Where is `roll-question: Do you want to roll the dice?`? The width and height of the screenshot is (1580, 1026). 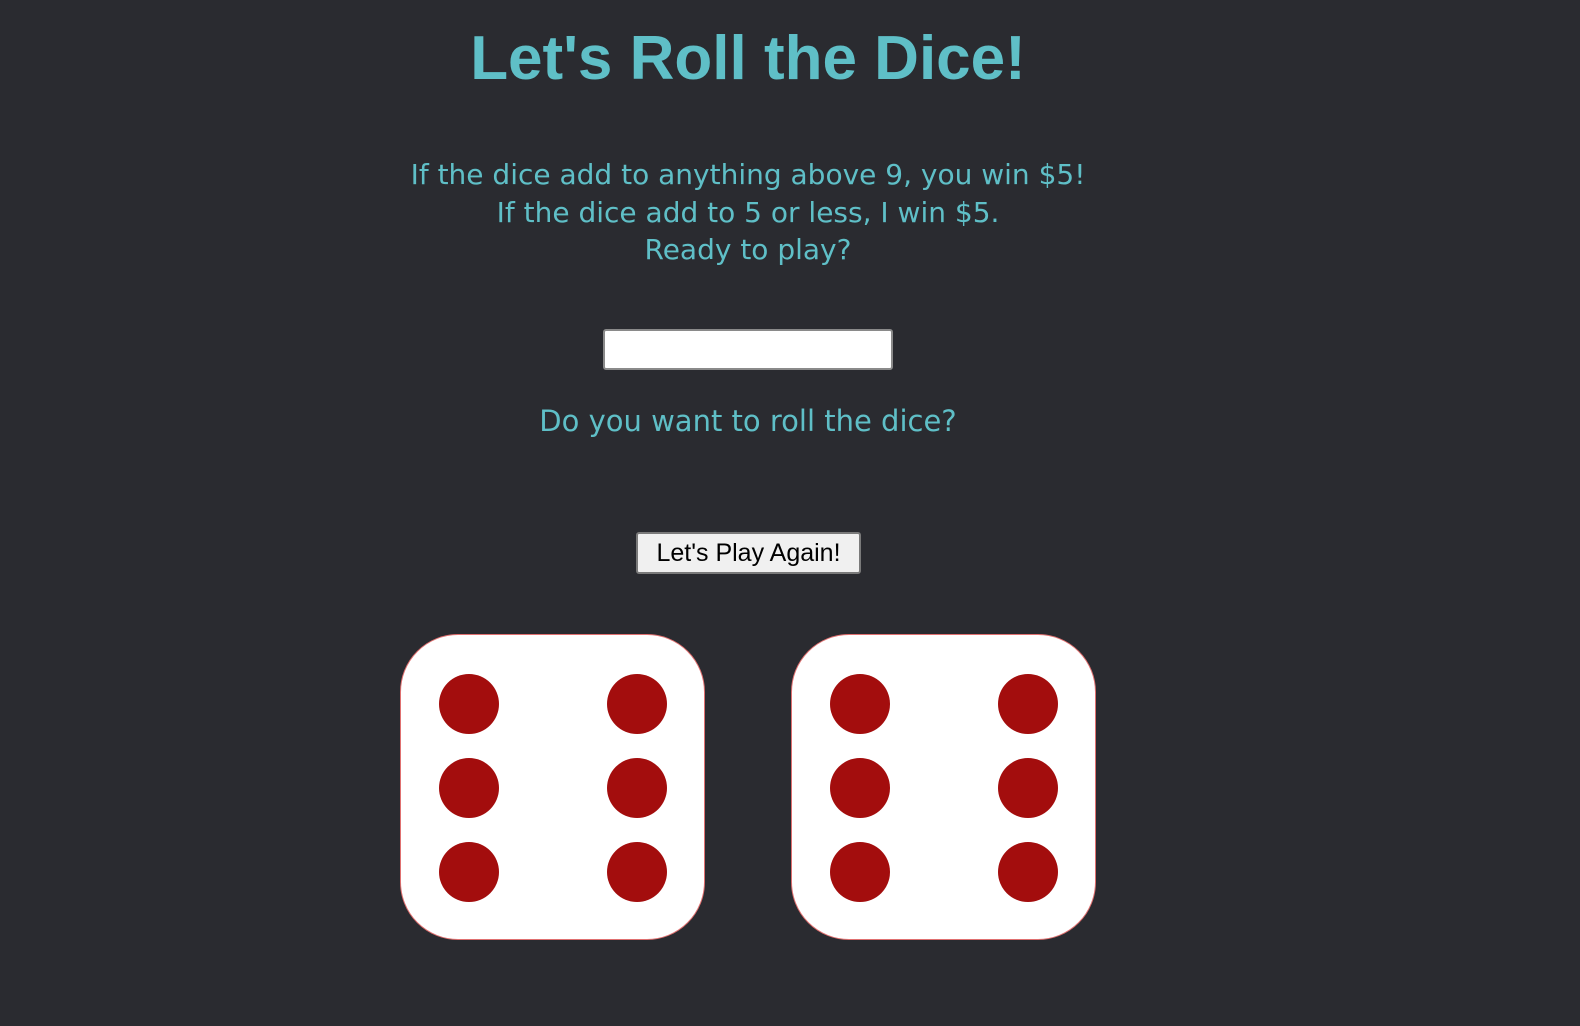
roll-question: Do you want to roll the dice? is located at coordinates (748, 421).